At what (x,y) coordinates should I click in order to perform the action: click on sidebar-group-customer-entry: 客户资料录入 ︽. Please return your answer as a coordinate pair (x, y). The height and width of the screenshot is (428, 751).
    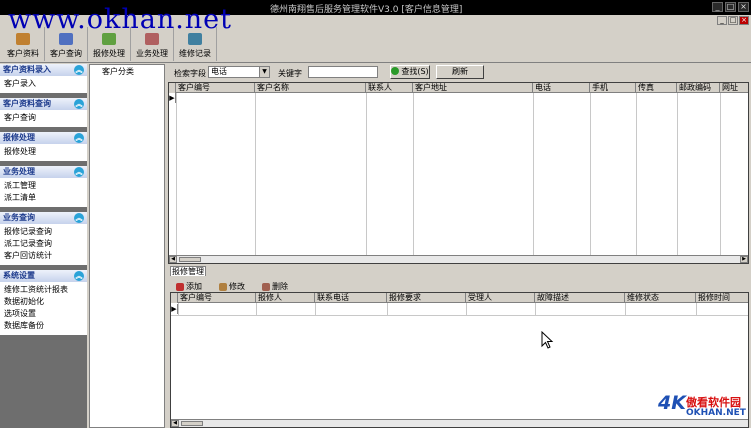
    Looking at the image, I should click on (43, 70).